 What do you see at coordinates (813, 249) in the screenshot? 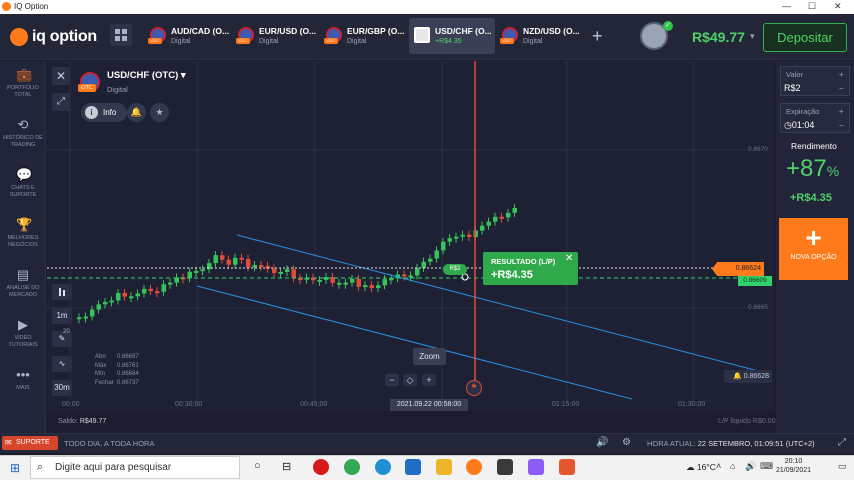
I see `new-option-button: + NOVA OPÇÃO` at bounding box center [813, 249].